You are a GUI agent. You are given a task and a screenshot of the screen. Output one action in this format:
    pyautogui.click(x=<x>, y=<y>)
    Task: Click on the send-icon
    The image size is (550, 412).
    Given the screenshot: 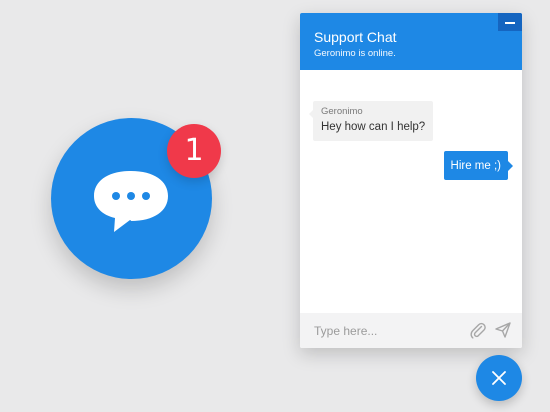 What is the action you would take?
    pyautogui.click(x=503, y=332)
    